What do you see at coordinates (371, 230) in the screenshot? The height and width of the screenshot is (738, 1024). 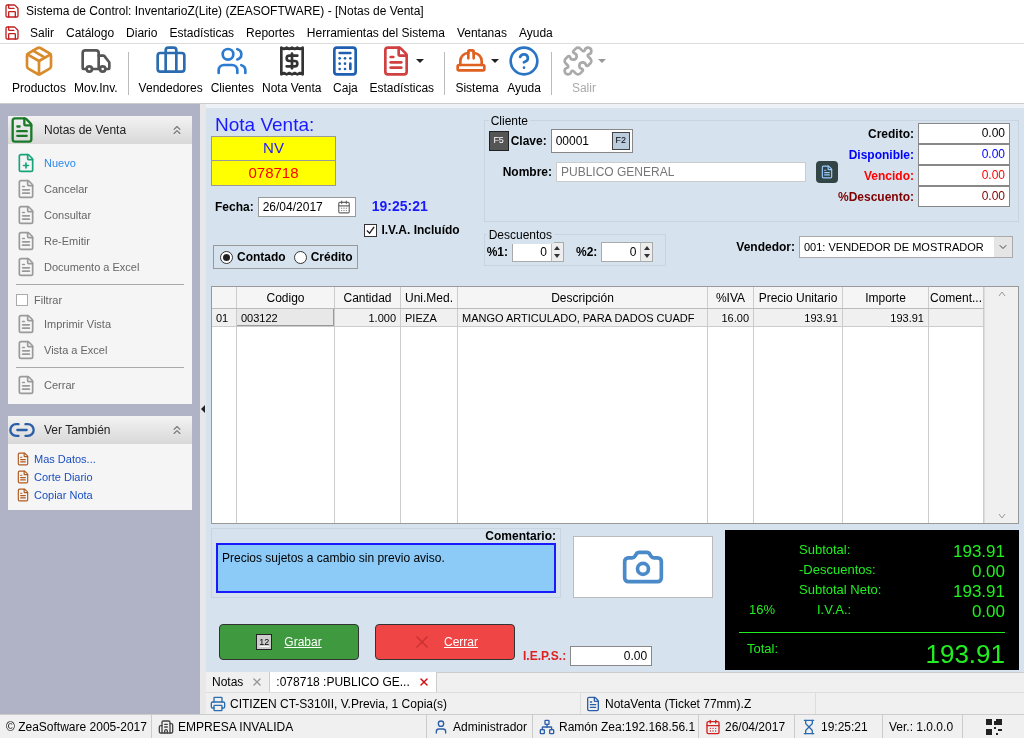 I see `checkbox` at bounding box center [371, 230].